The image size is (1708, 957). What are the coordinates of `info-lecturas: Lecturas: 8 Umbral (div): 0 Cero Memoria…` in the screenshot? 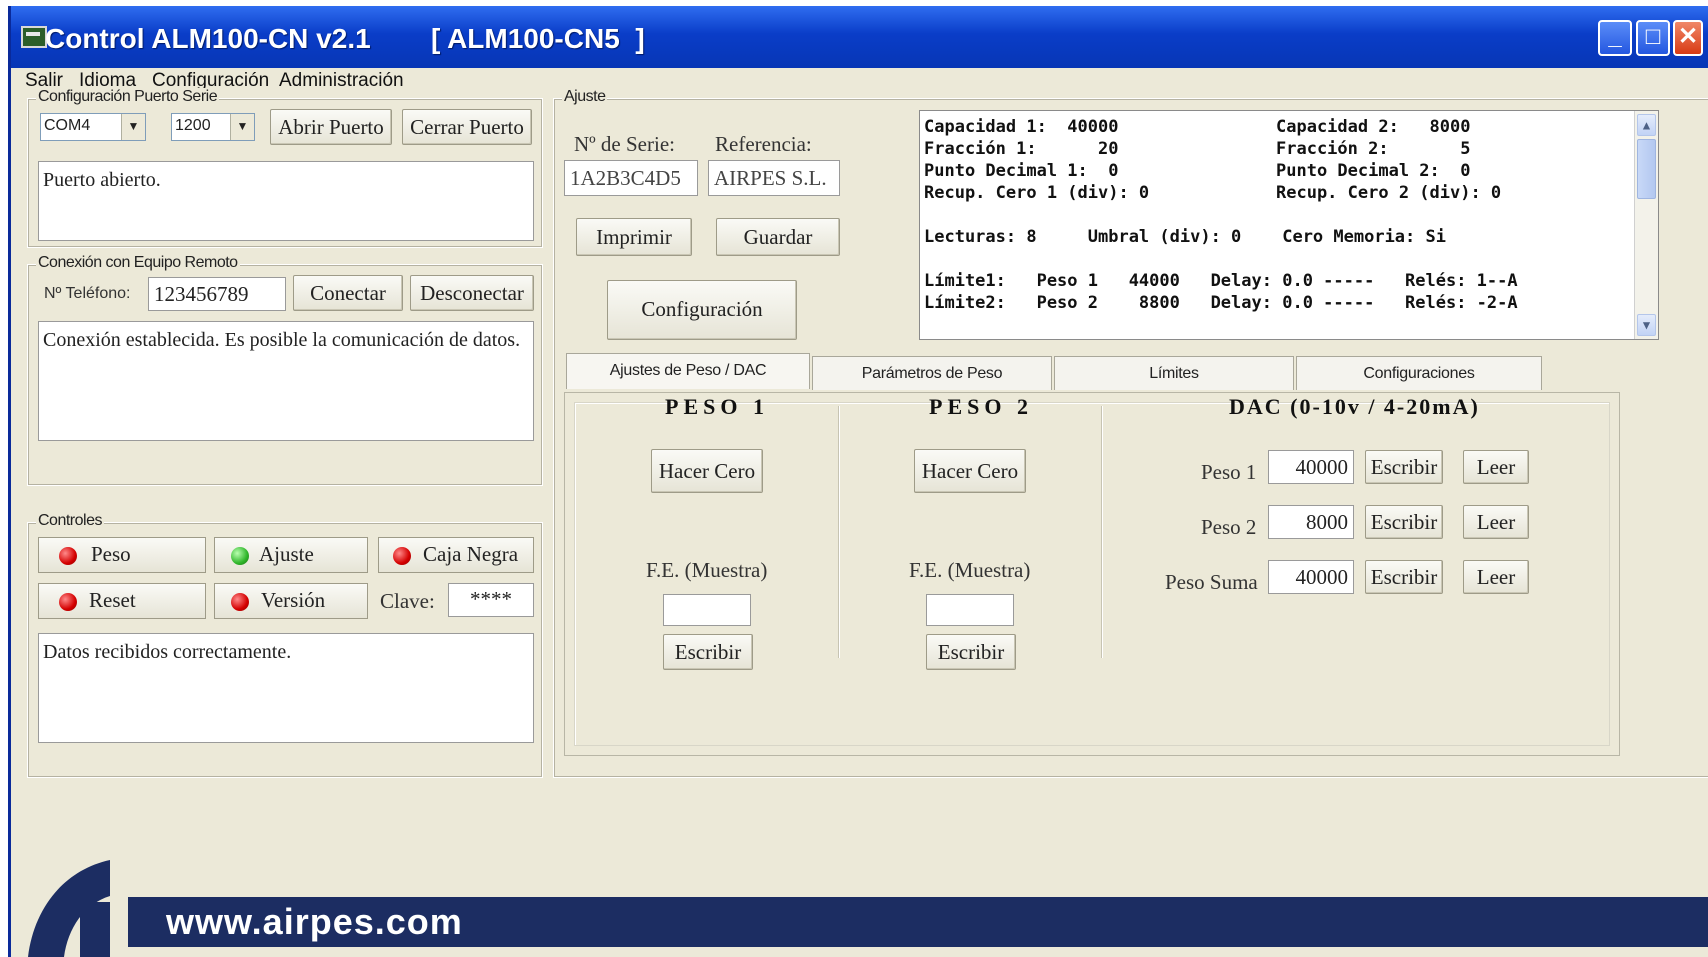 It's located at (1185, 237).